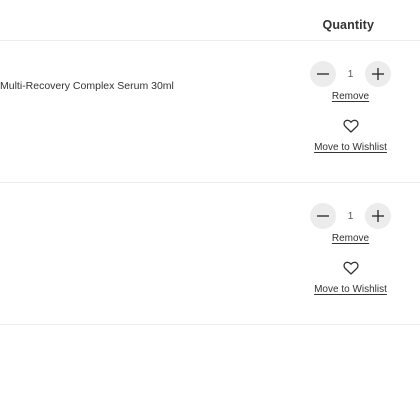 This screenshot has height=420, width=420. I want to click on cart-table-header: Quantity, so click(210, 20).